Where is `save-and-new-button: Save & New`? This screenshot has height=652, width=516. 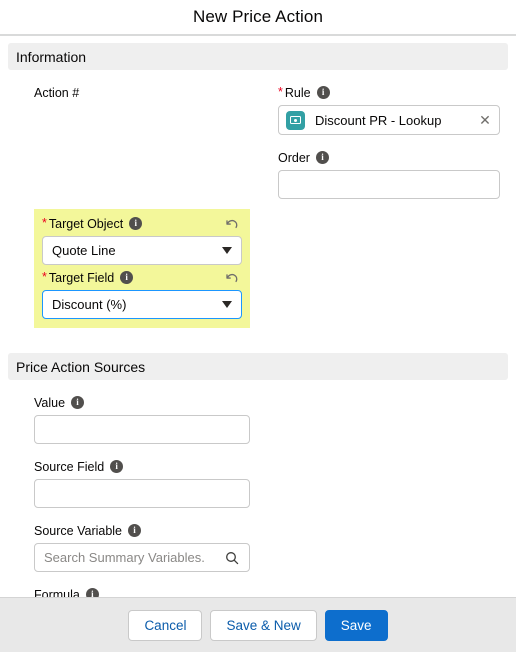
save-and-new-button: Save & New is located at coordinates (263, 625).